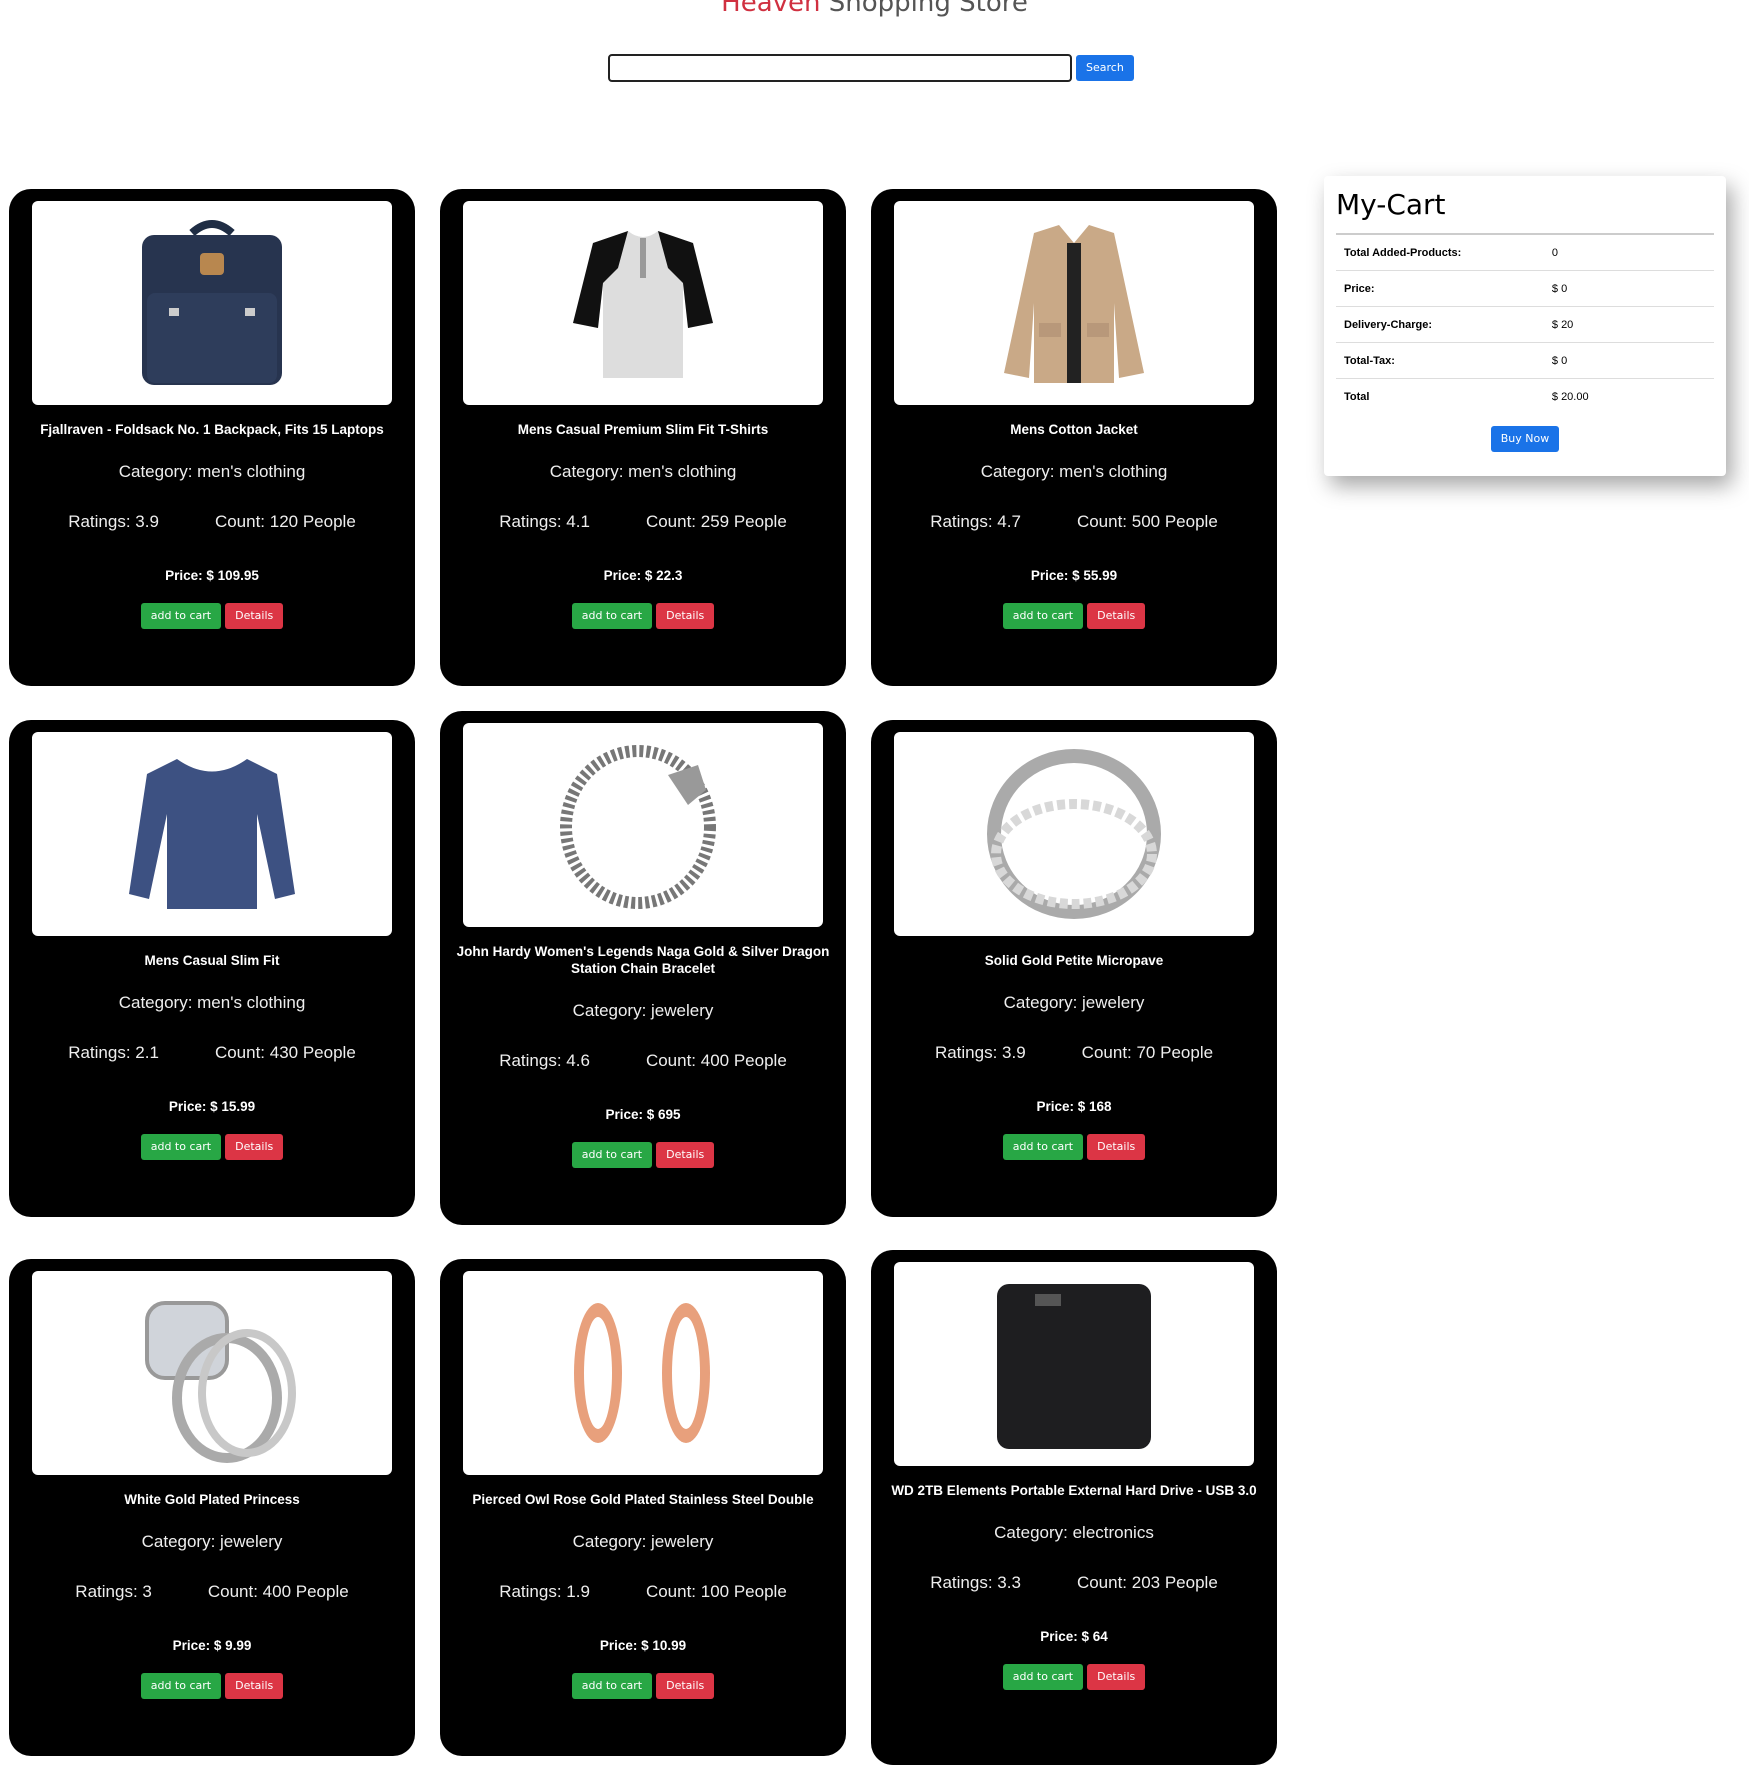  Describe the element at coordinates (212, 1053) in the screenshot. I see `product-stats: Ratings: 2.1 Count: 430 People` at that location.